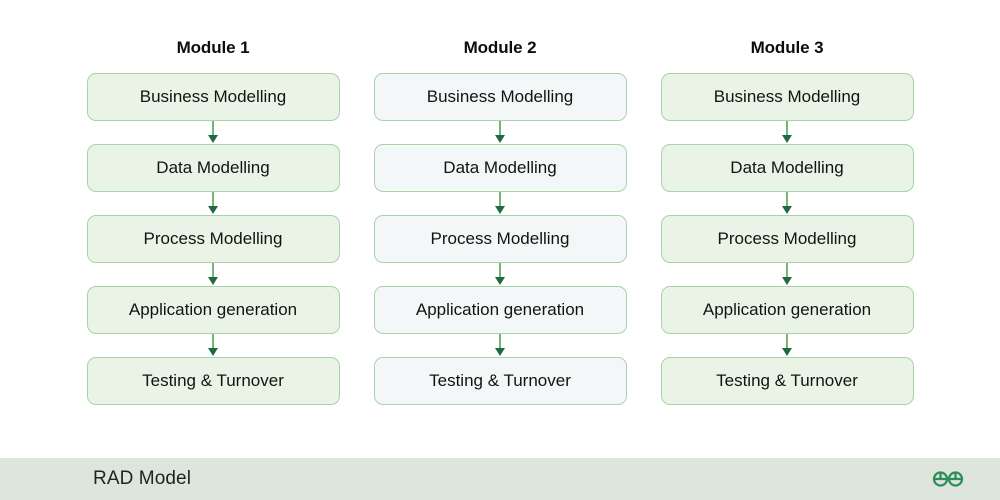  Describe the element at coordinates (500, 479) in the screenshot. I see `footer-bar: RAD Model` at that location.